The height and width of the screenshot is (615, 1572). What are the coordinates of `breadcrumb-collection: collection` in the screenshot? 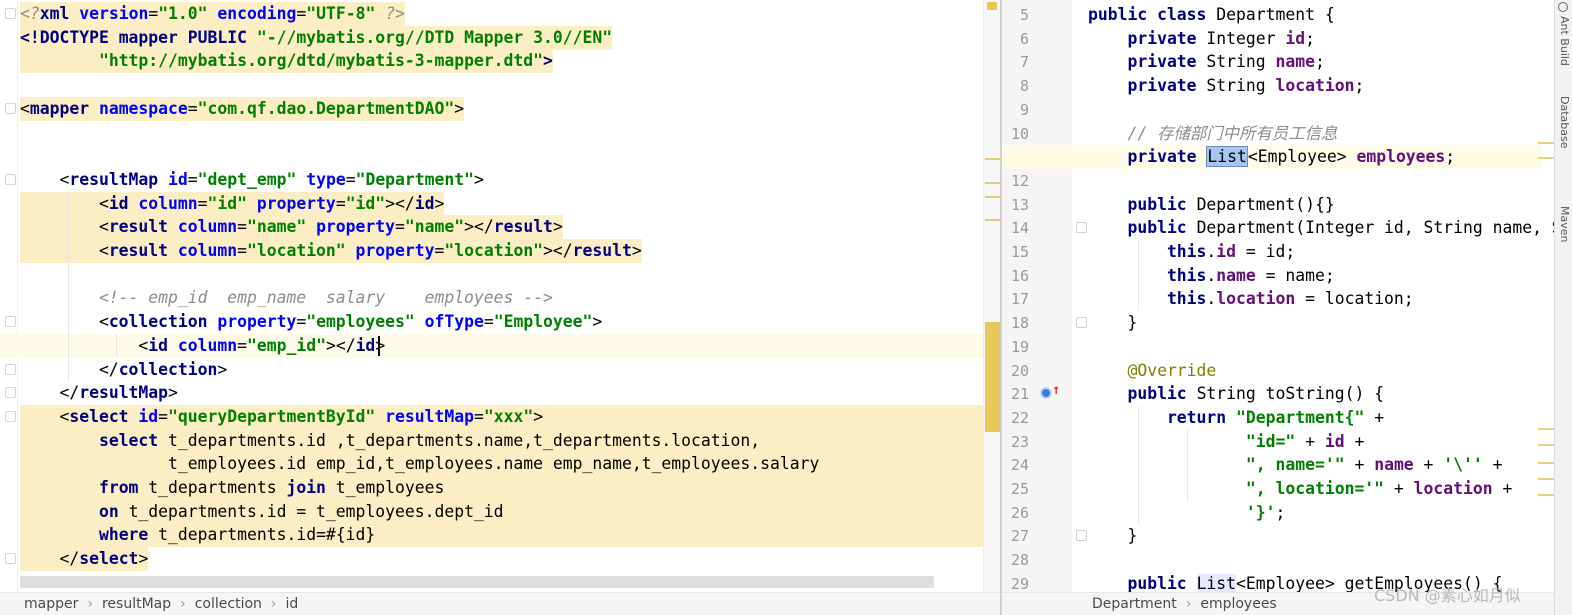 It's located at (228, 604).